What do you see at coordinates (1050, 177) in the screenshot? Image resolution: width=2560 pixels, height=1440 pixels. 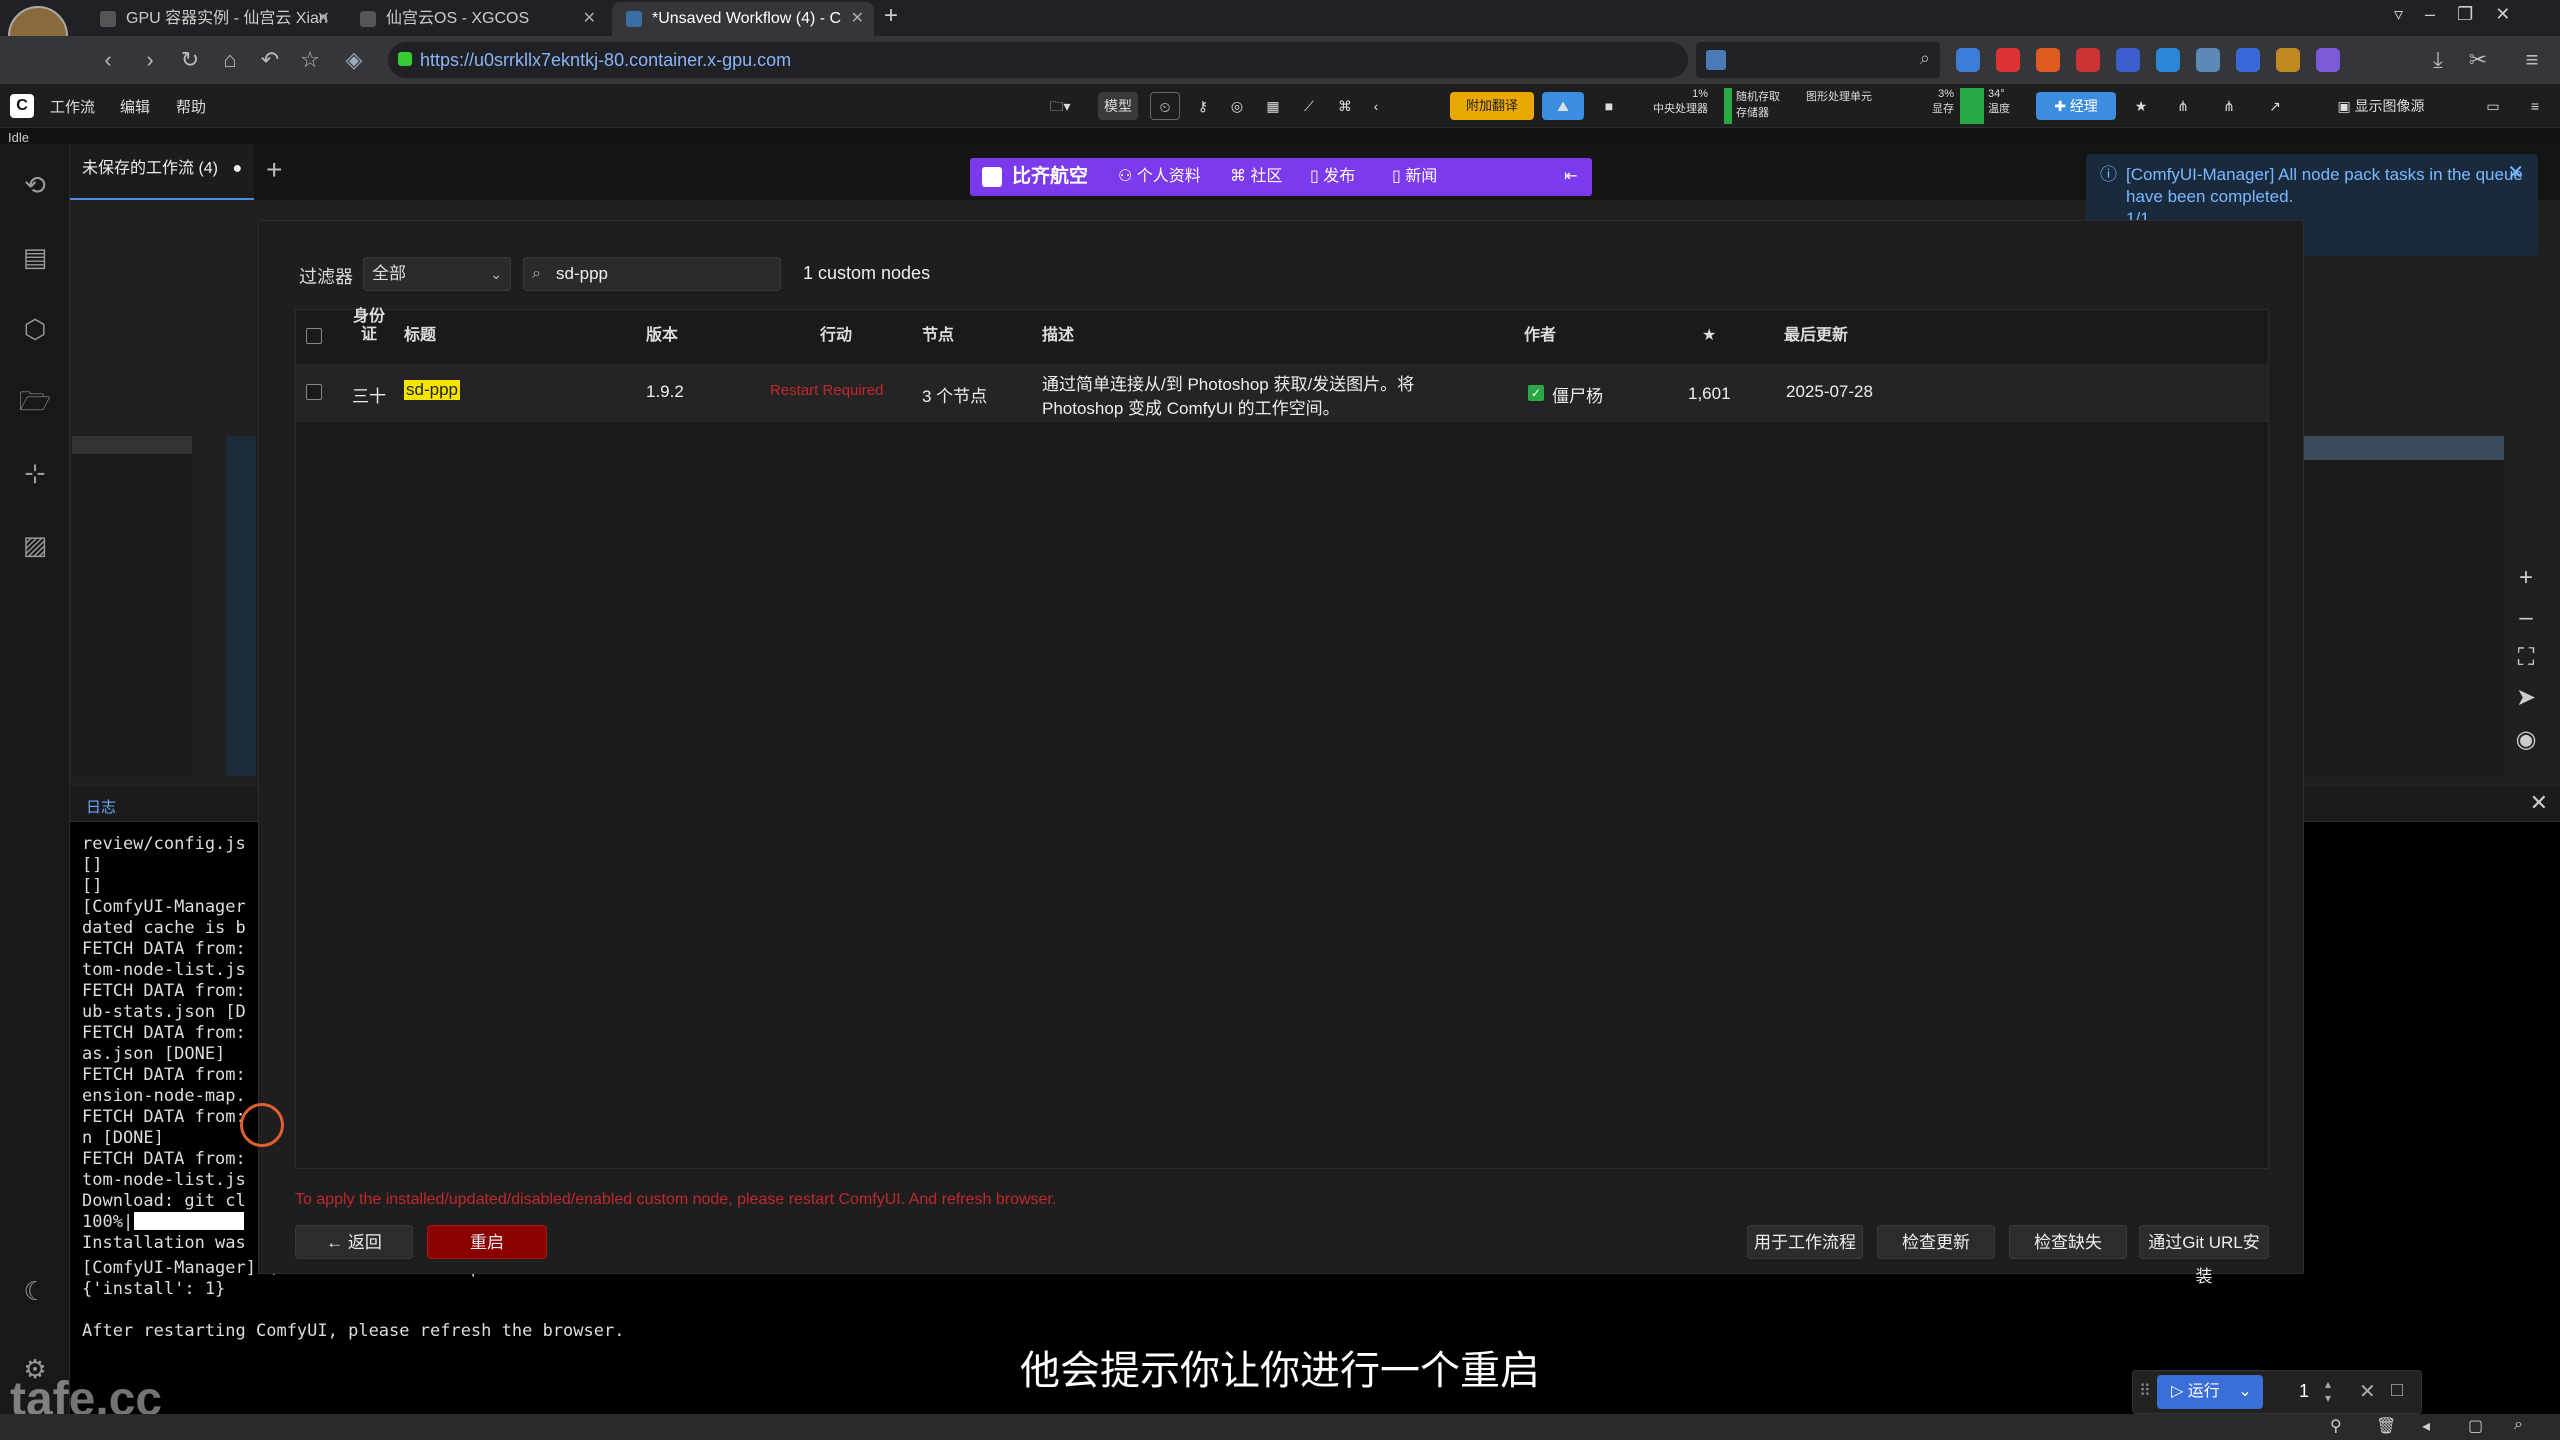 I see `brand-name: 比齐航空` at bounding box center [1050, 177].